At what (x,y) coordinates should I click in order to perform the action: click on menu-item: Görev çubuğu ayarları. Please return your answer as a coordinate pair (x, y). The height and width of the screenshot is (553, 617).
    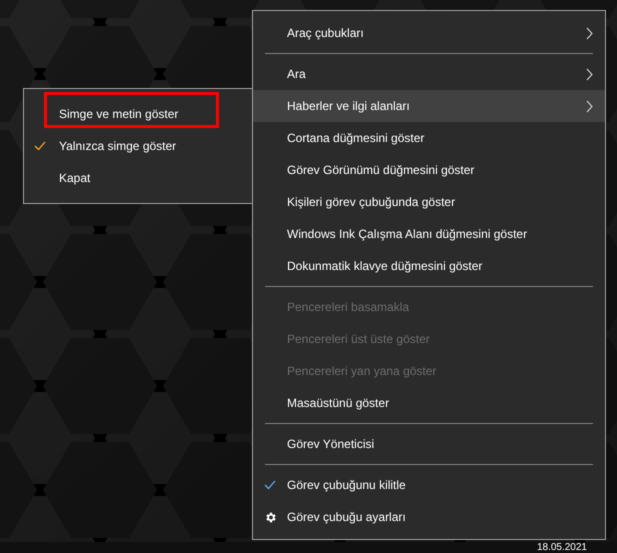
    Looking at the image, I should click on (429, 517).